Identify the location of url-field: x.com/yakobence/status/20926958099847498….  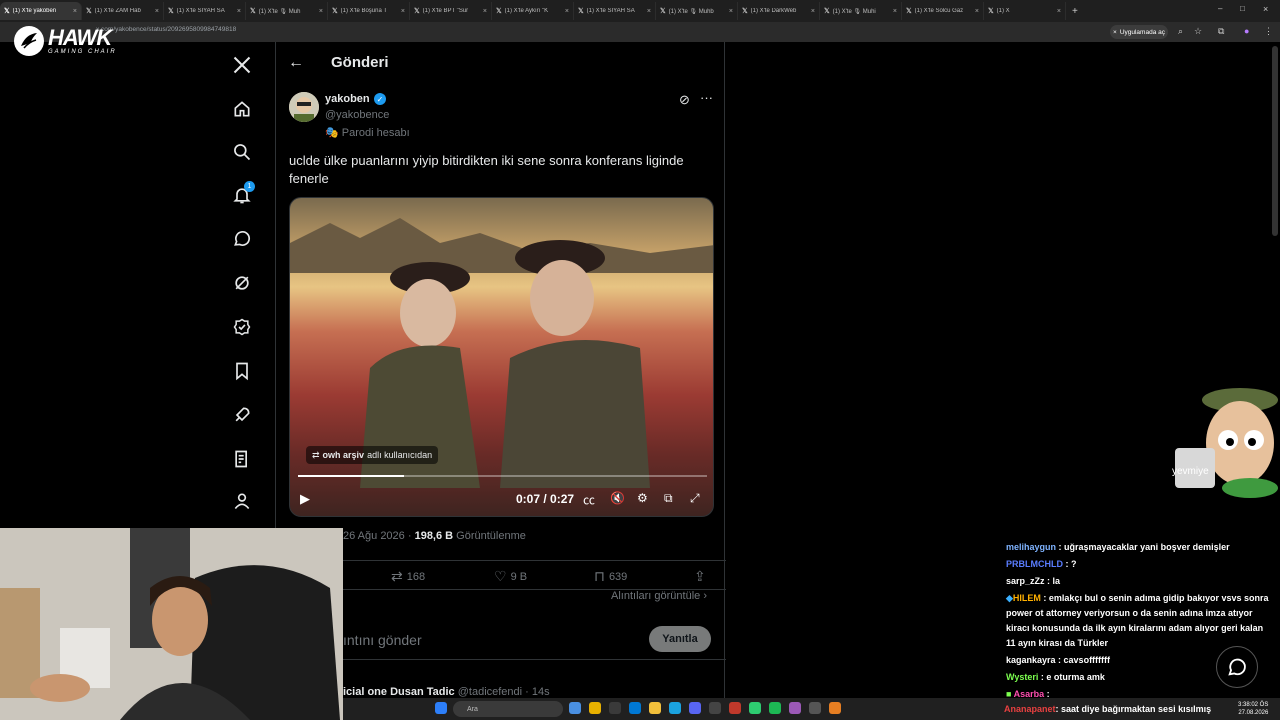
(166, 29).